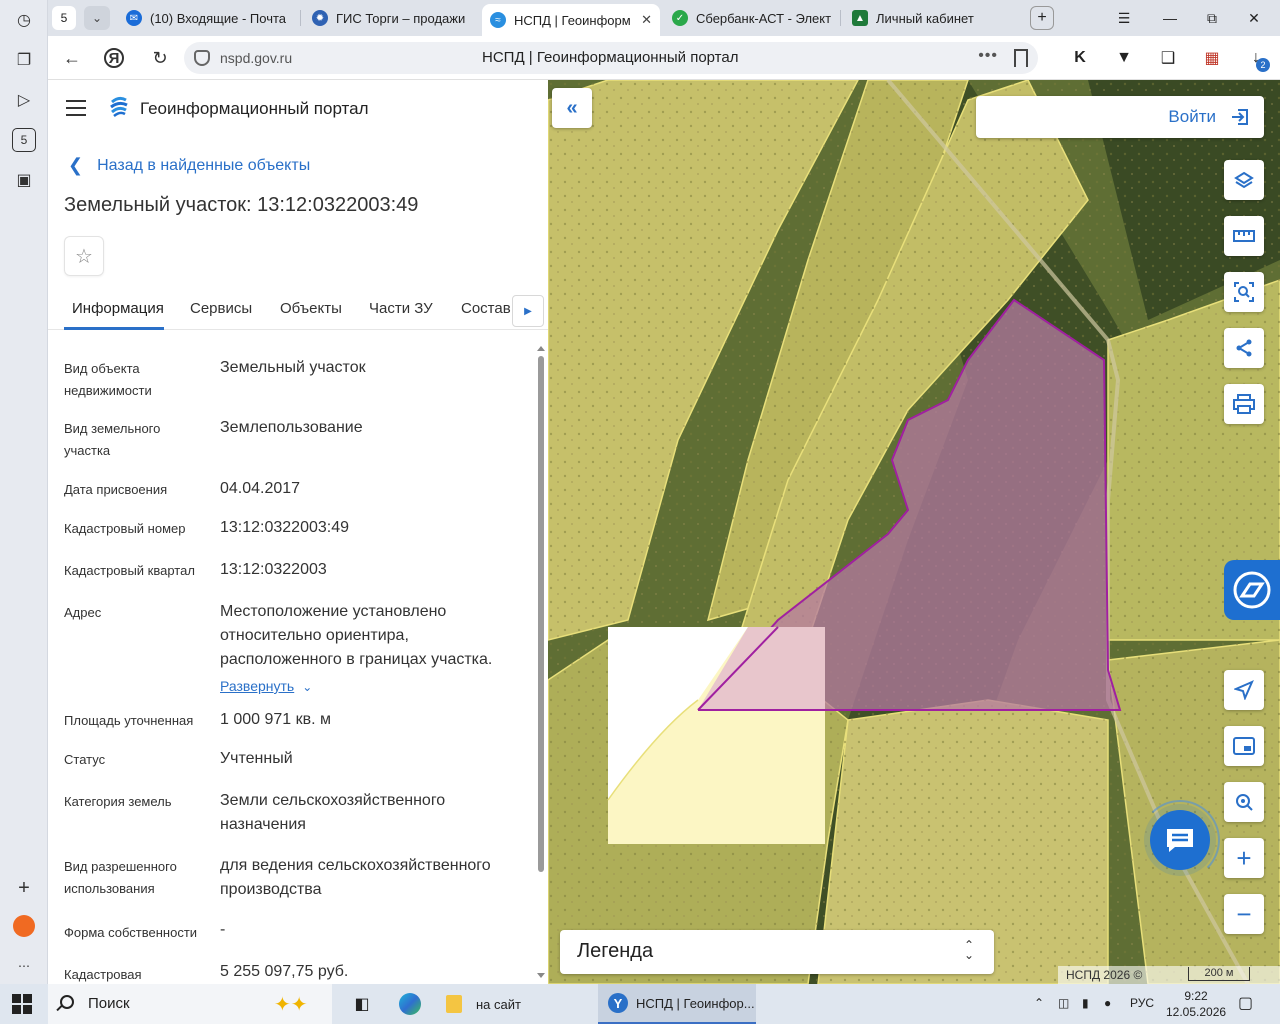  Describe the element at coordinates (108, 379) in the screenshot. I see `property-label: Вид объекта недвижимости` at that location.